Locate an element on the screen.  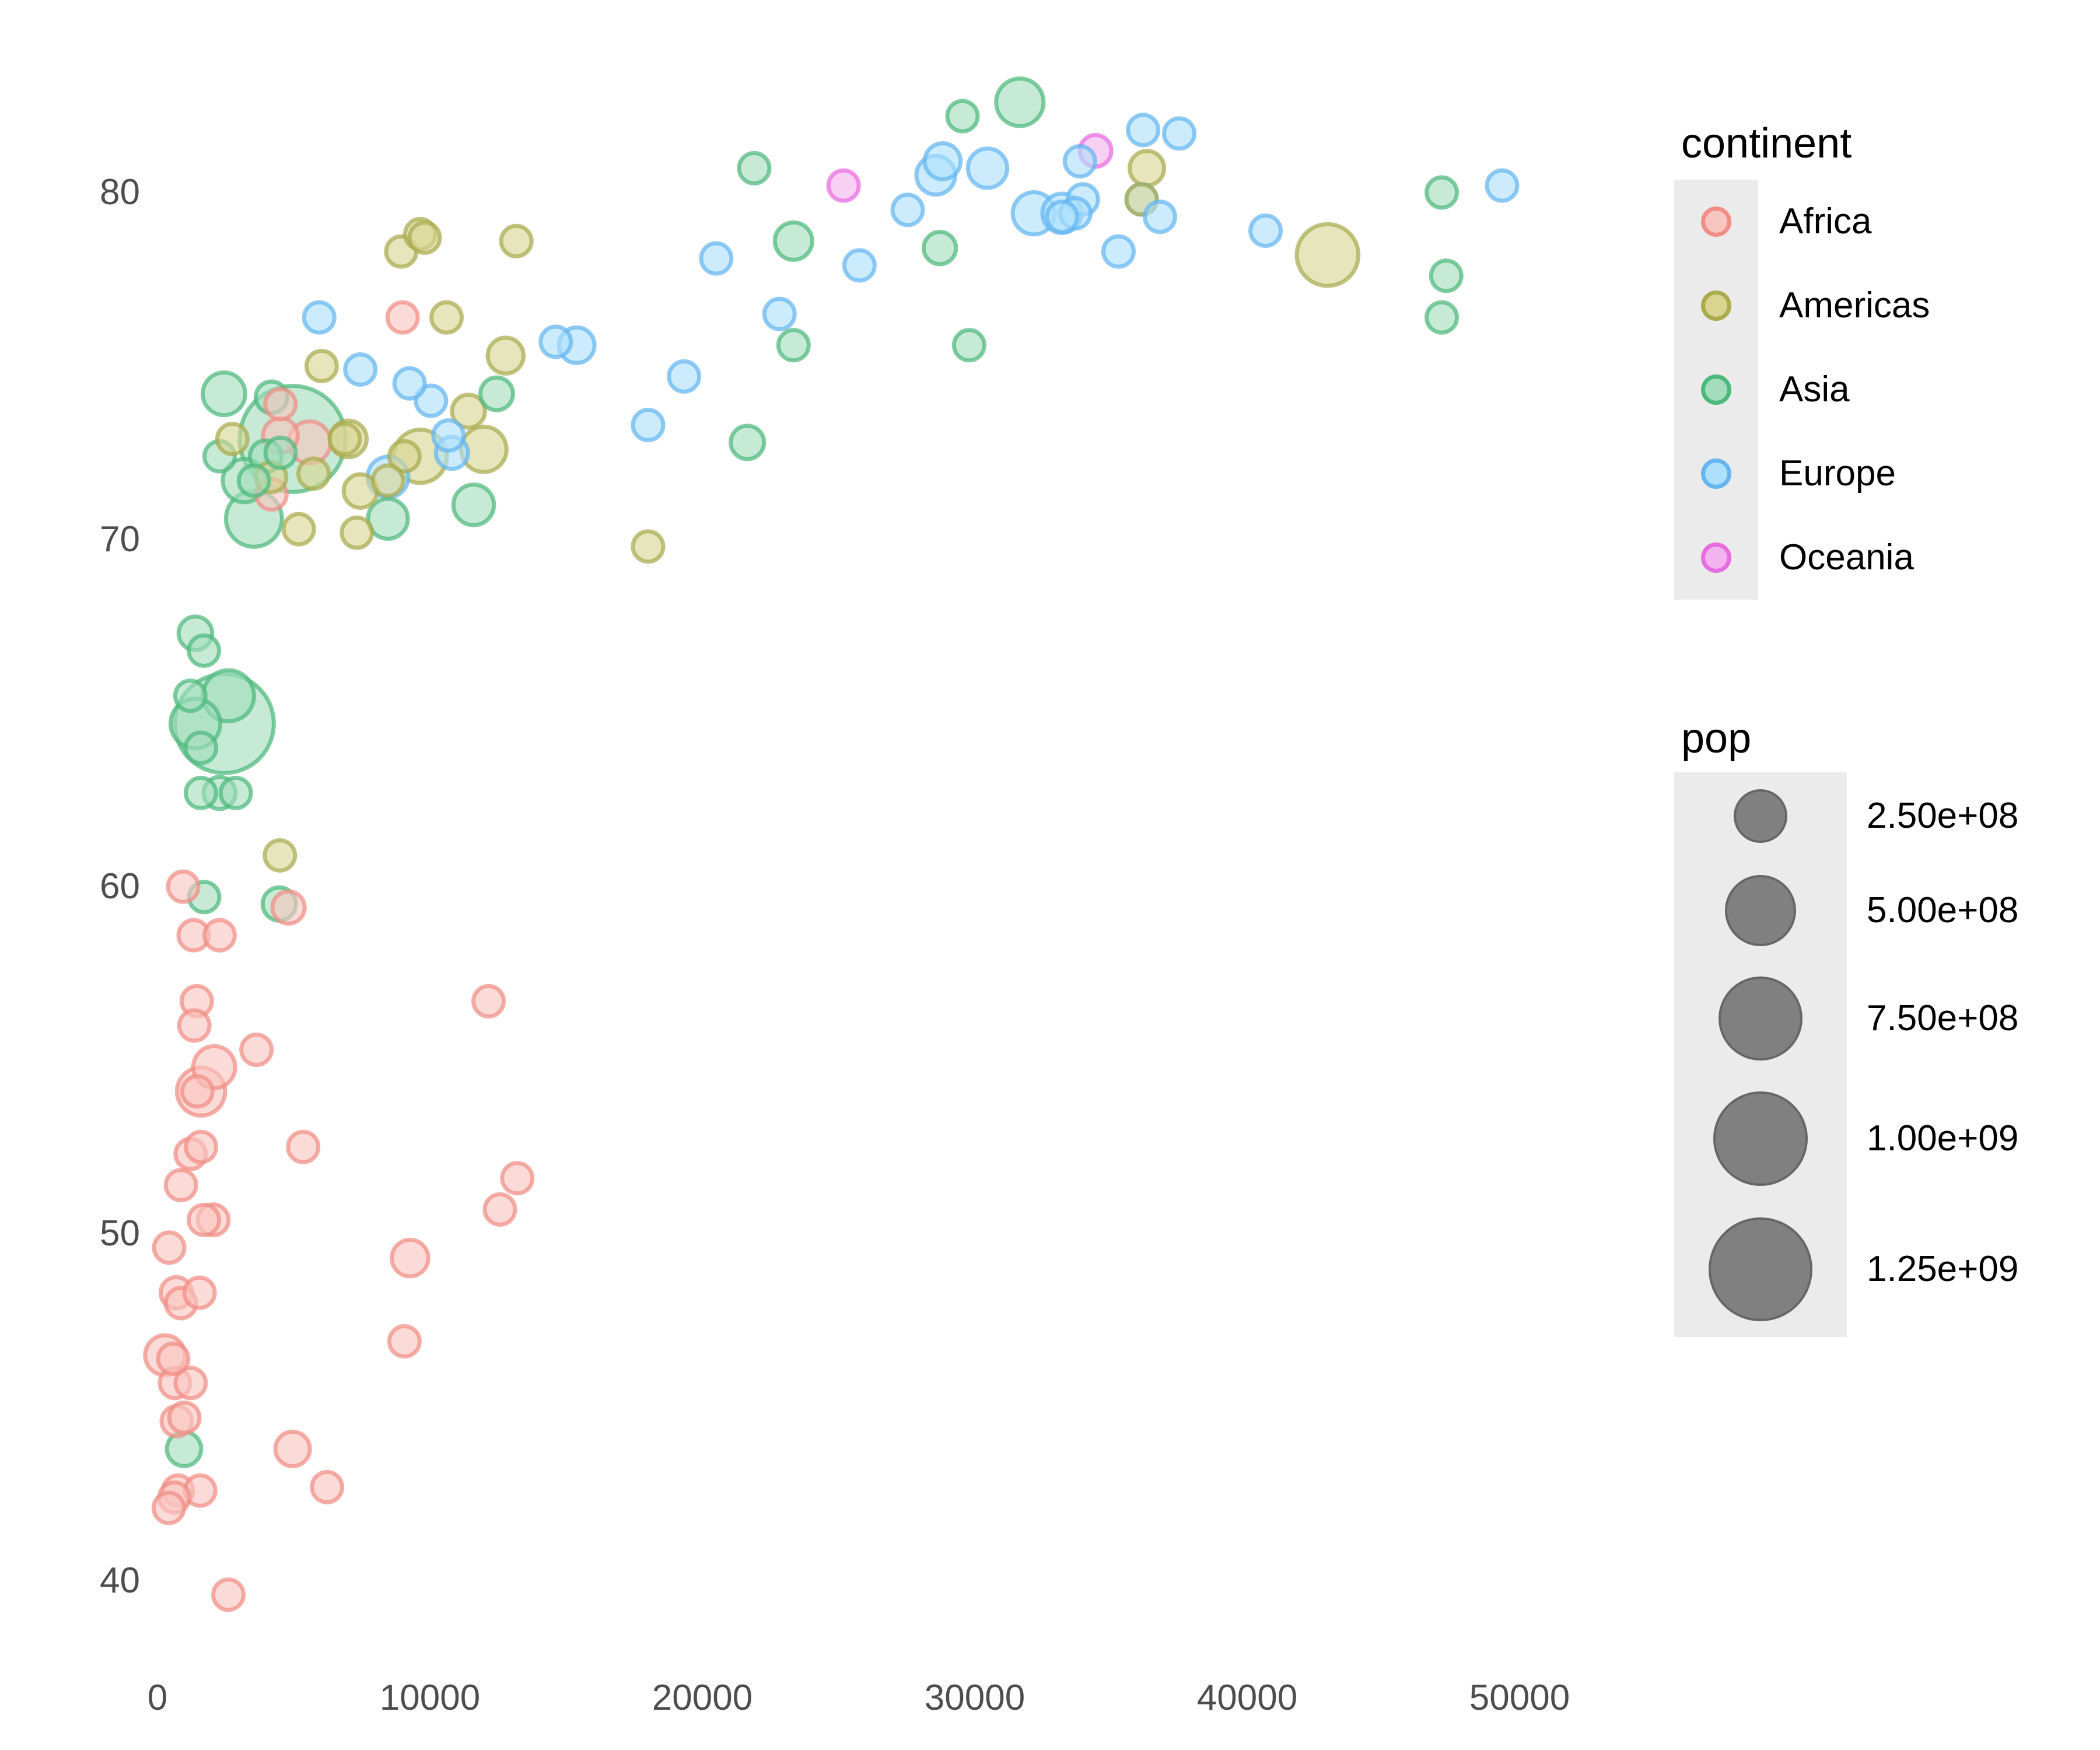
legend-pop-label: 1.25e+09 is located at coordinates (1943, 1269).